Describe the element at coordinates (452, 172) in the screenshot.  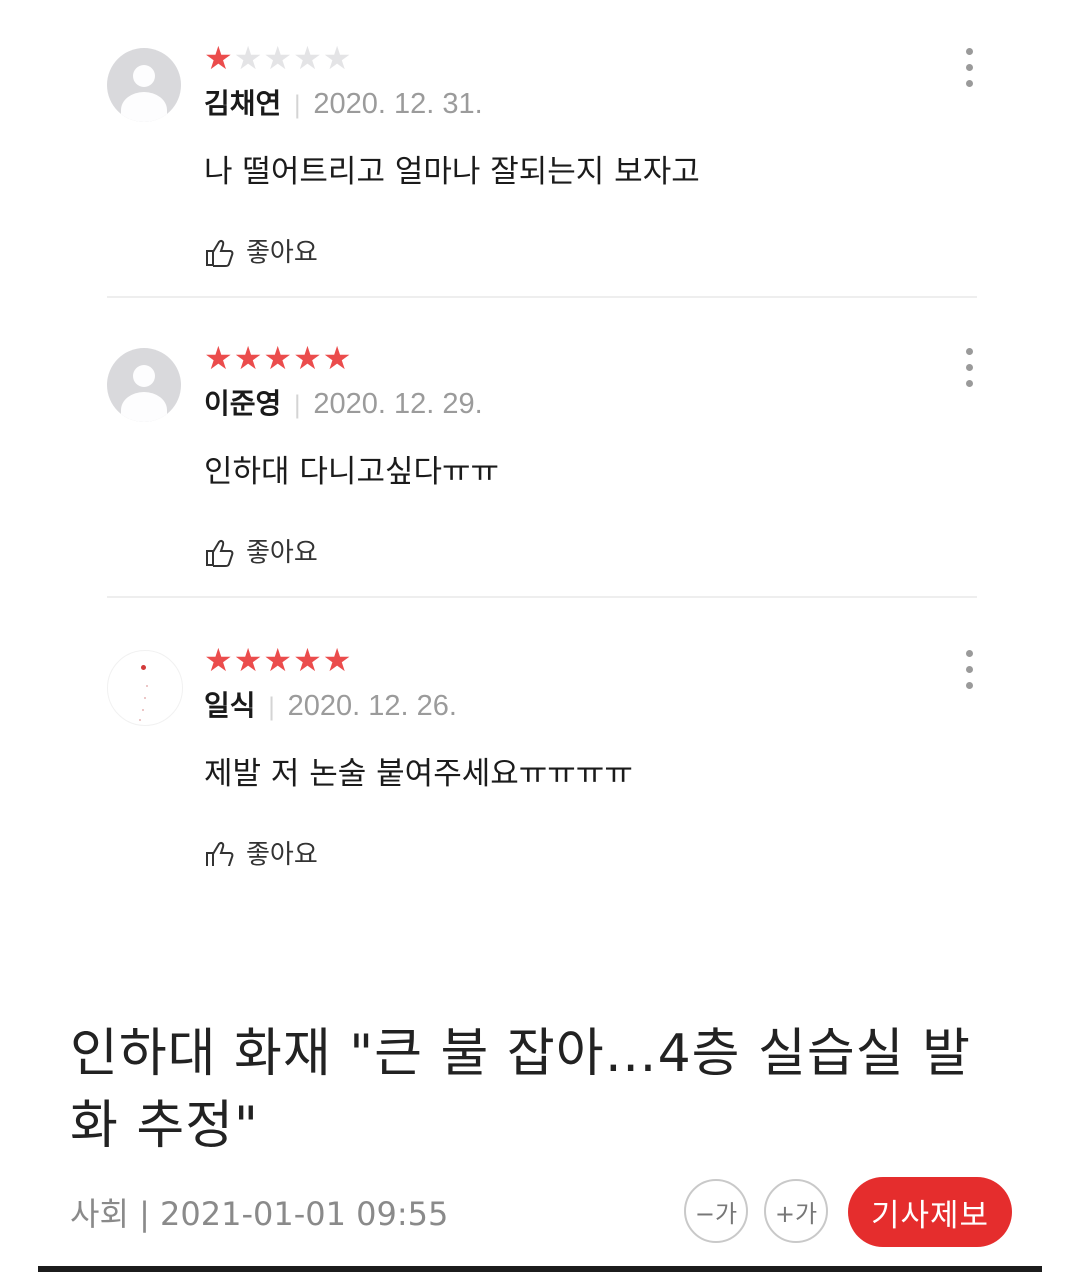
I see `review-text: 나 떨어트리고 얼마나 잘되는지 보자고` at that location.